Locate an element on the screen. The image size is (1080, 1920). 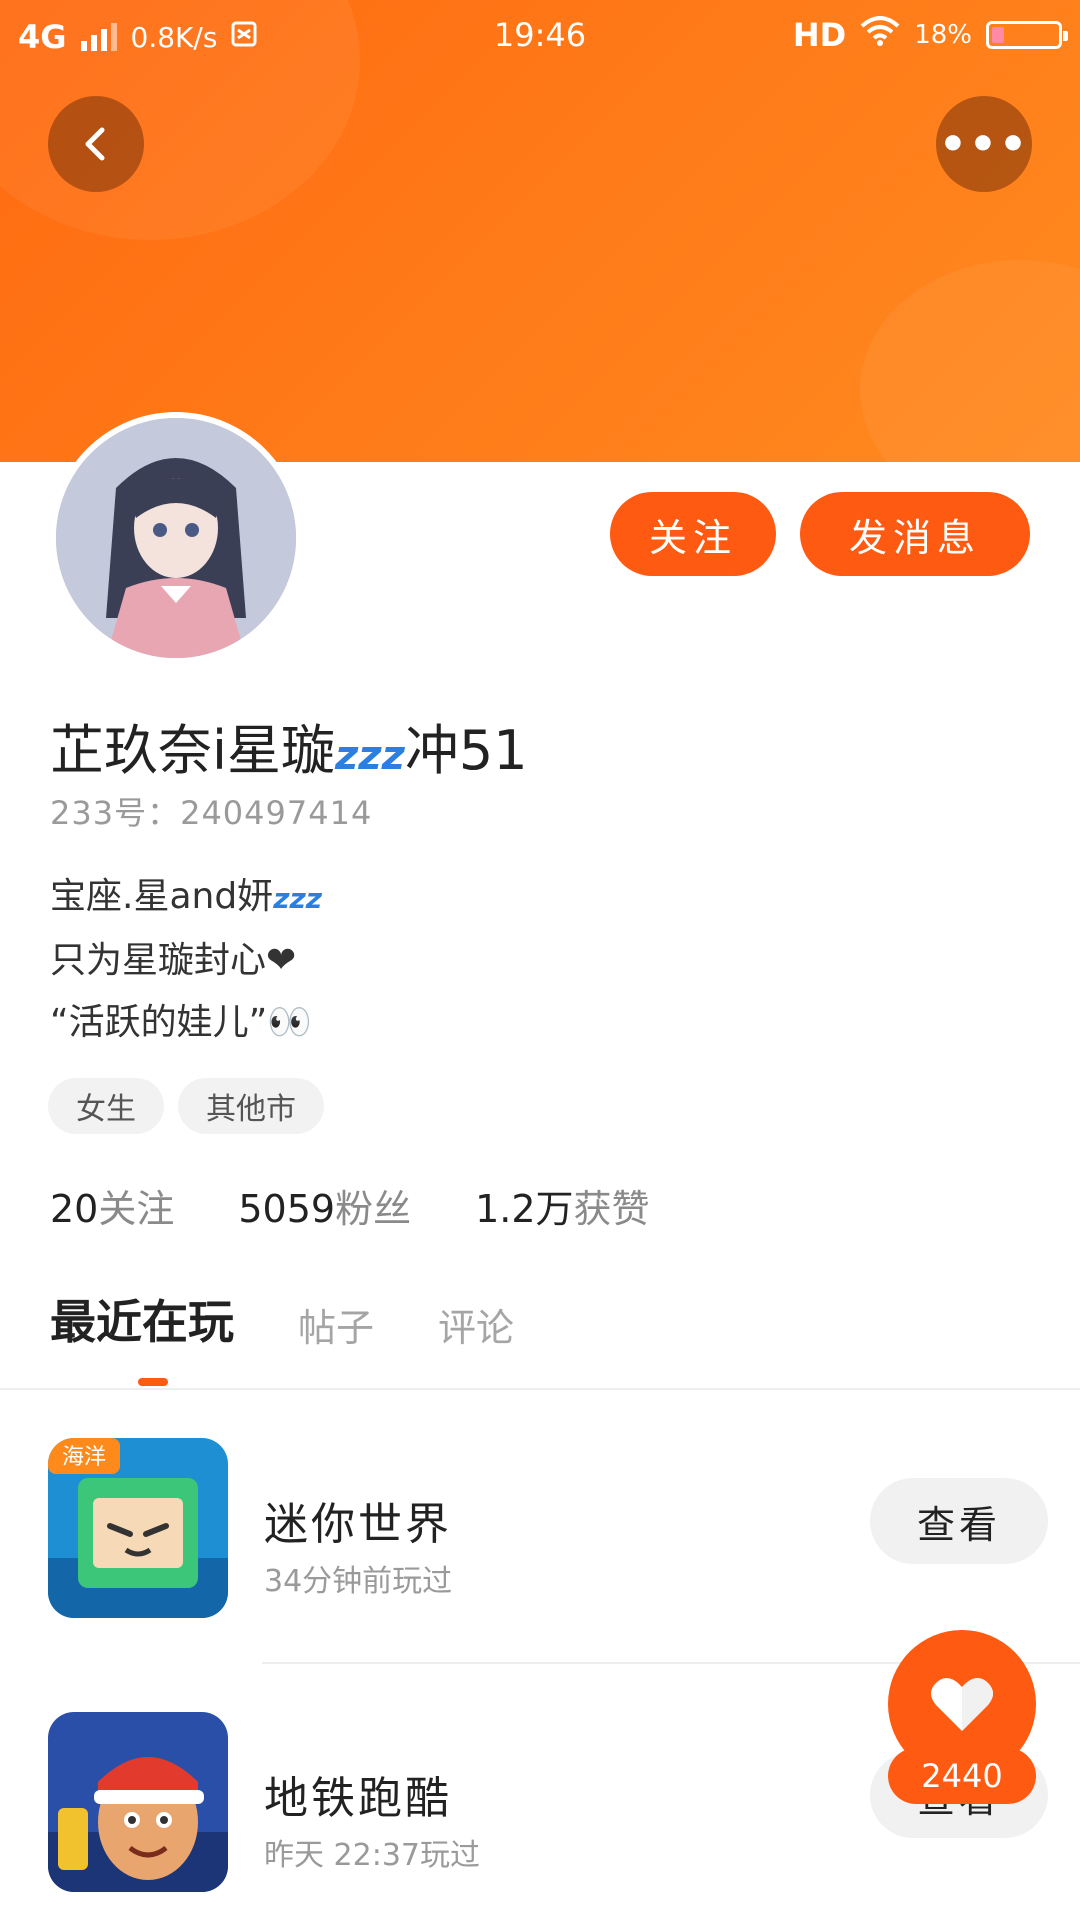
user-bio: 宝座.星and妍zzz 只为星璇封心❤ “活跃的娃儿”👀 is located at coordinates (186, 960).